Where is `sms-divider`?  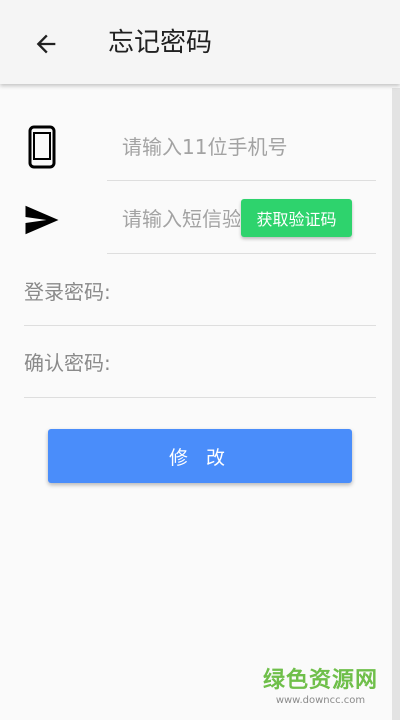 sms-divider is located at coordinates (241, 253).